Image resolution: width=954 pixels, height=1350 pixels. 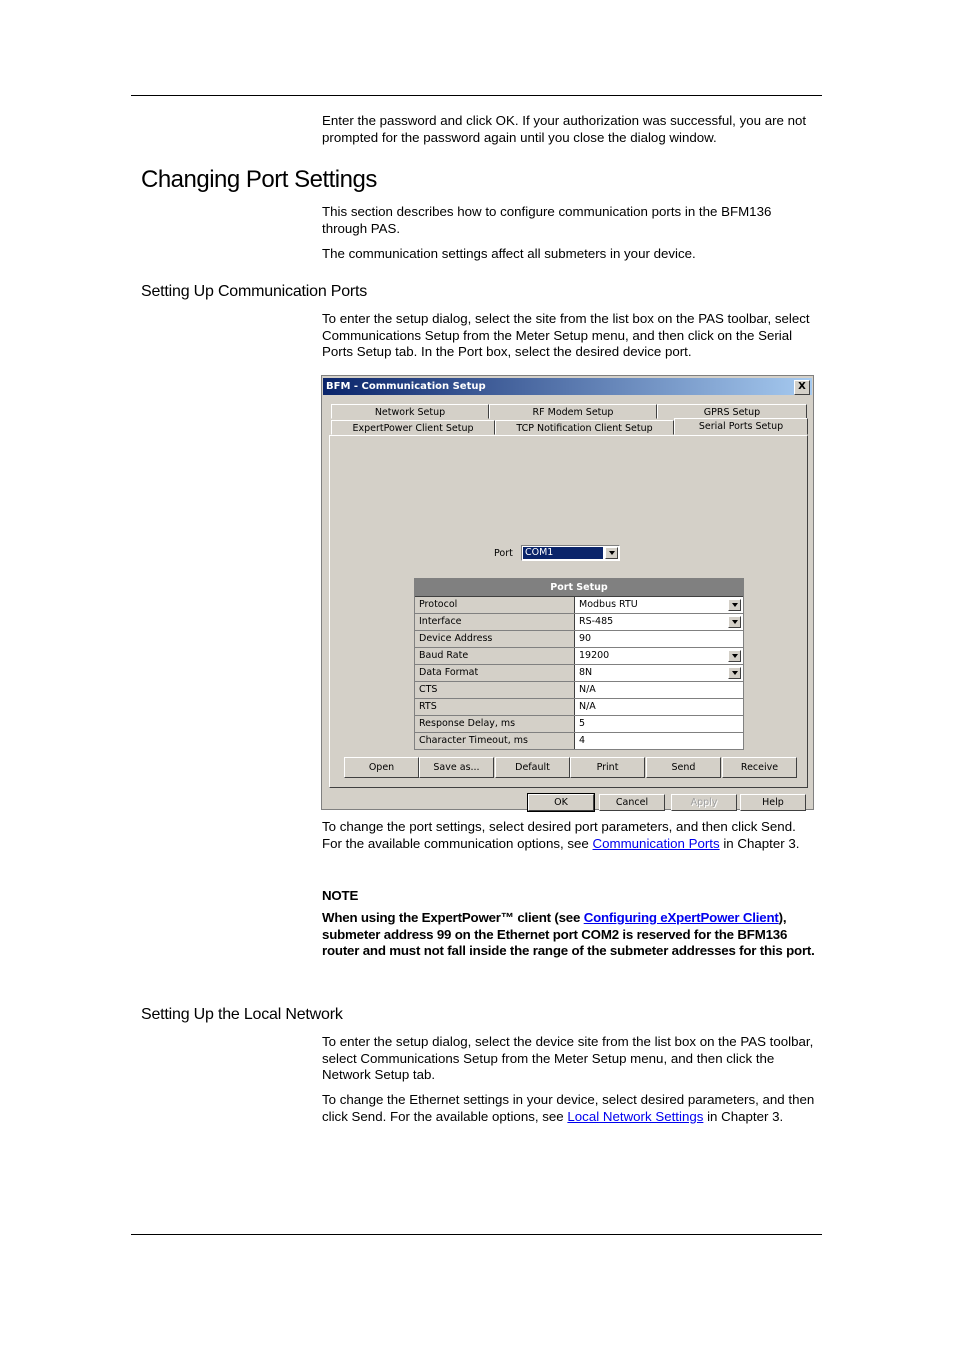 I want to click on tab-expertpower-client-setup: ExpertPower Client Setup, so click(x=413, y=427).